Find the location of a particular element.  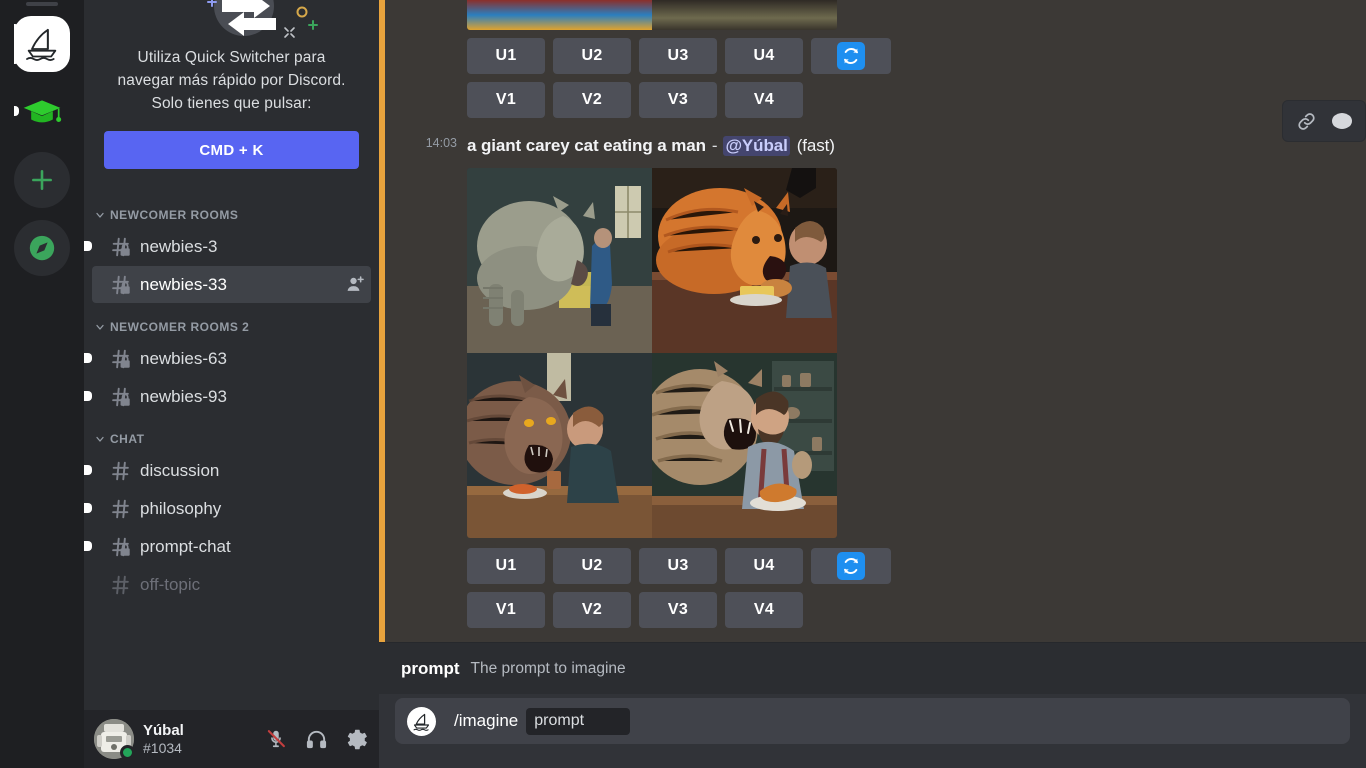

channel-name: newbies-93 is located at coordinates (183, 396).